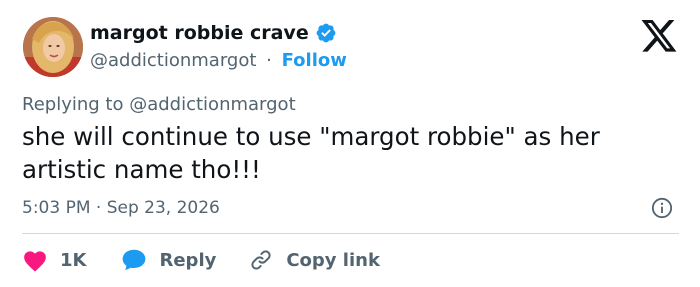 The image size is (700, 287). What do you see at coordinates (333, 260) in the screenshot?
I see `copy-link-label: Copy link` at bounding box center [333, 260].